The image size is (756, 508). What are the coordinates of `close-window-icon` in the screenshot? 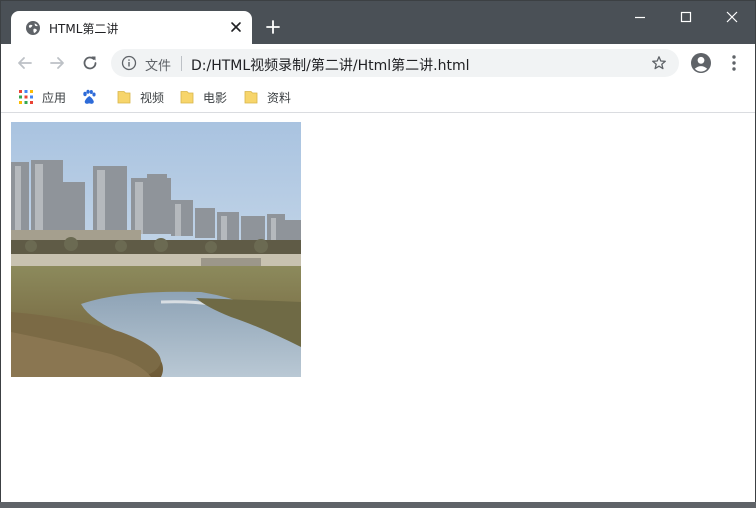 It's located at (732, 17).